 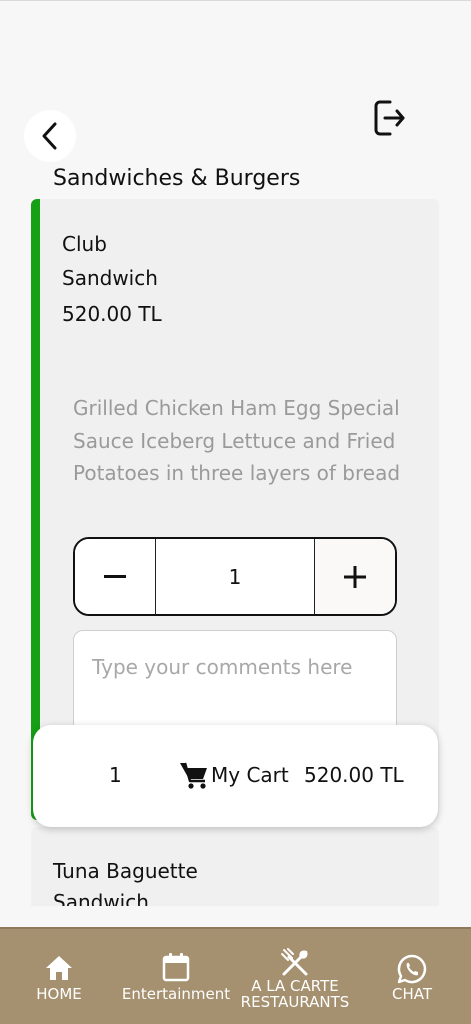 I want to click on decrease-quantity-button, so click(x=115, y=576).